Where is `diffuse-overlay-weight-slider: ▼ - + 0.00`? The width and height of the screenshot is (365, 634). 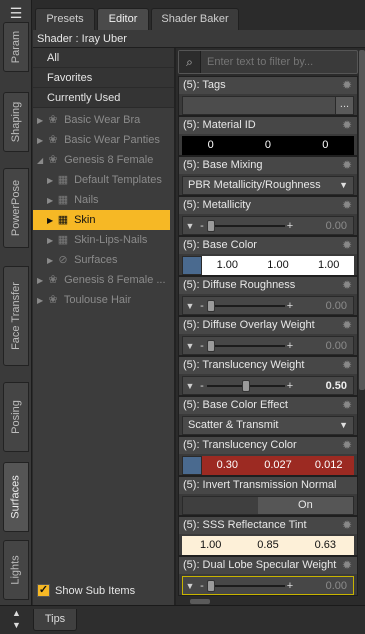 diffuse-overlay-weight-slider: ▼ - + 0.00 is located at coordinates (268, 345).